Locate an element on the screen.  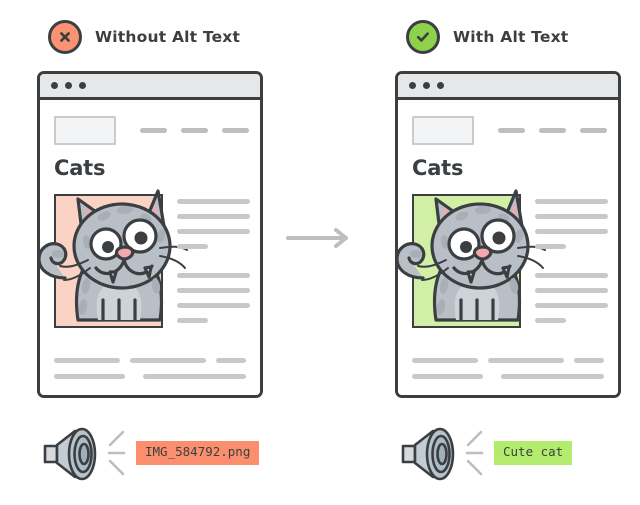
circle-x-icon is located at coordinates (65, 37).